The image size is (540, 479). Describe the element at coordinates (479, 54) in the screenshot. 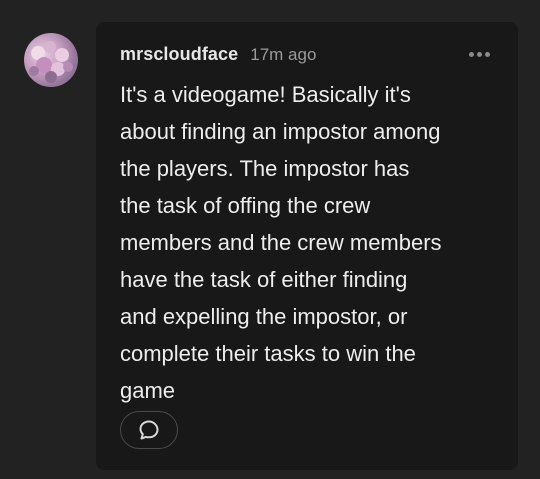

I see `more-options-icon` at that location.